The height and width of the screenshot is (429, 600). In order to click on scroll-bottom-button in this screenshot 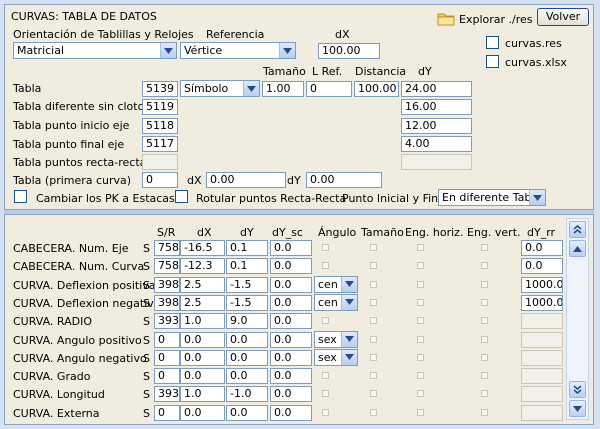, I will do `click(577, 389)`.